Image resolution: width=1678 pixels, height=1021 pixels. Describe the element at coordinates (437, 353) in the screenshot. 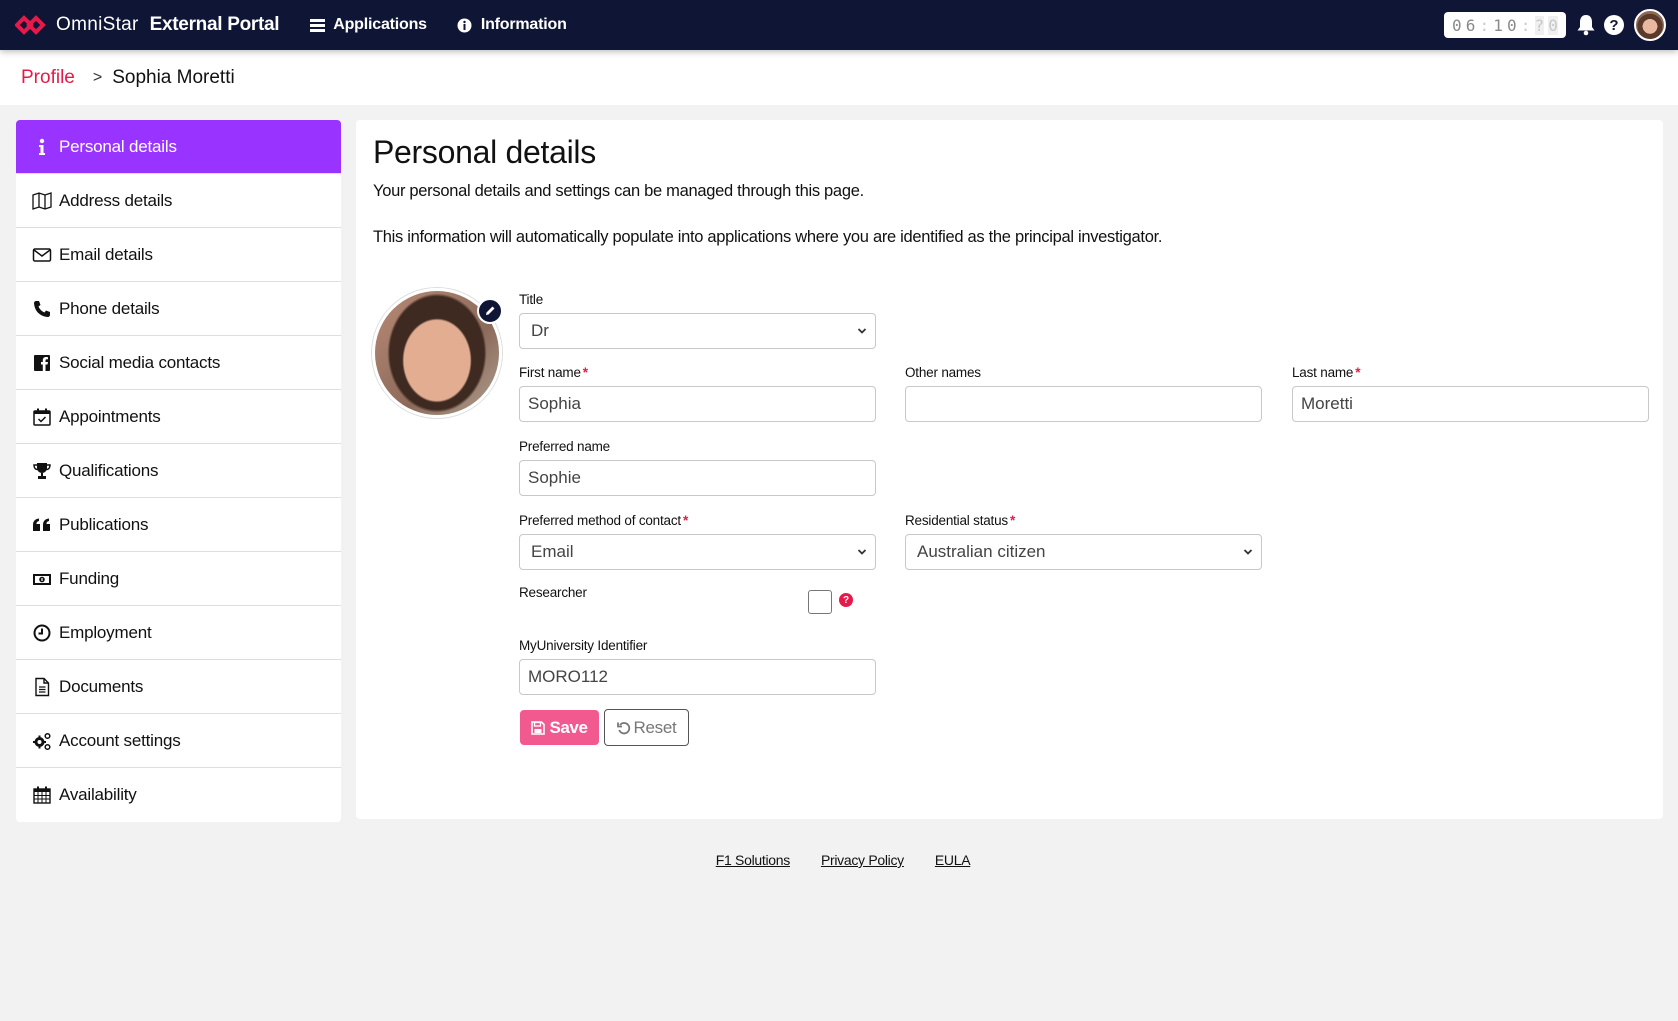

I see `profile-photo` at that location.